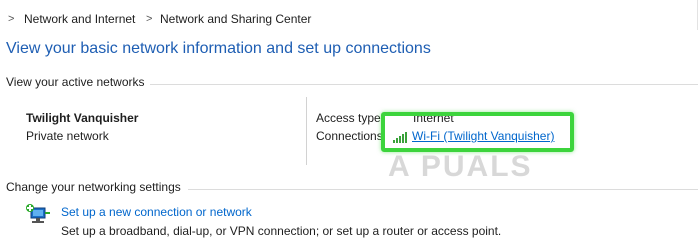 Image resolution: width=698 pixels, height=240 pixels. I want to click on watermark: A PUALS, so click(460, 166).